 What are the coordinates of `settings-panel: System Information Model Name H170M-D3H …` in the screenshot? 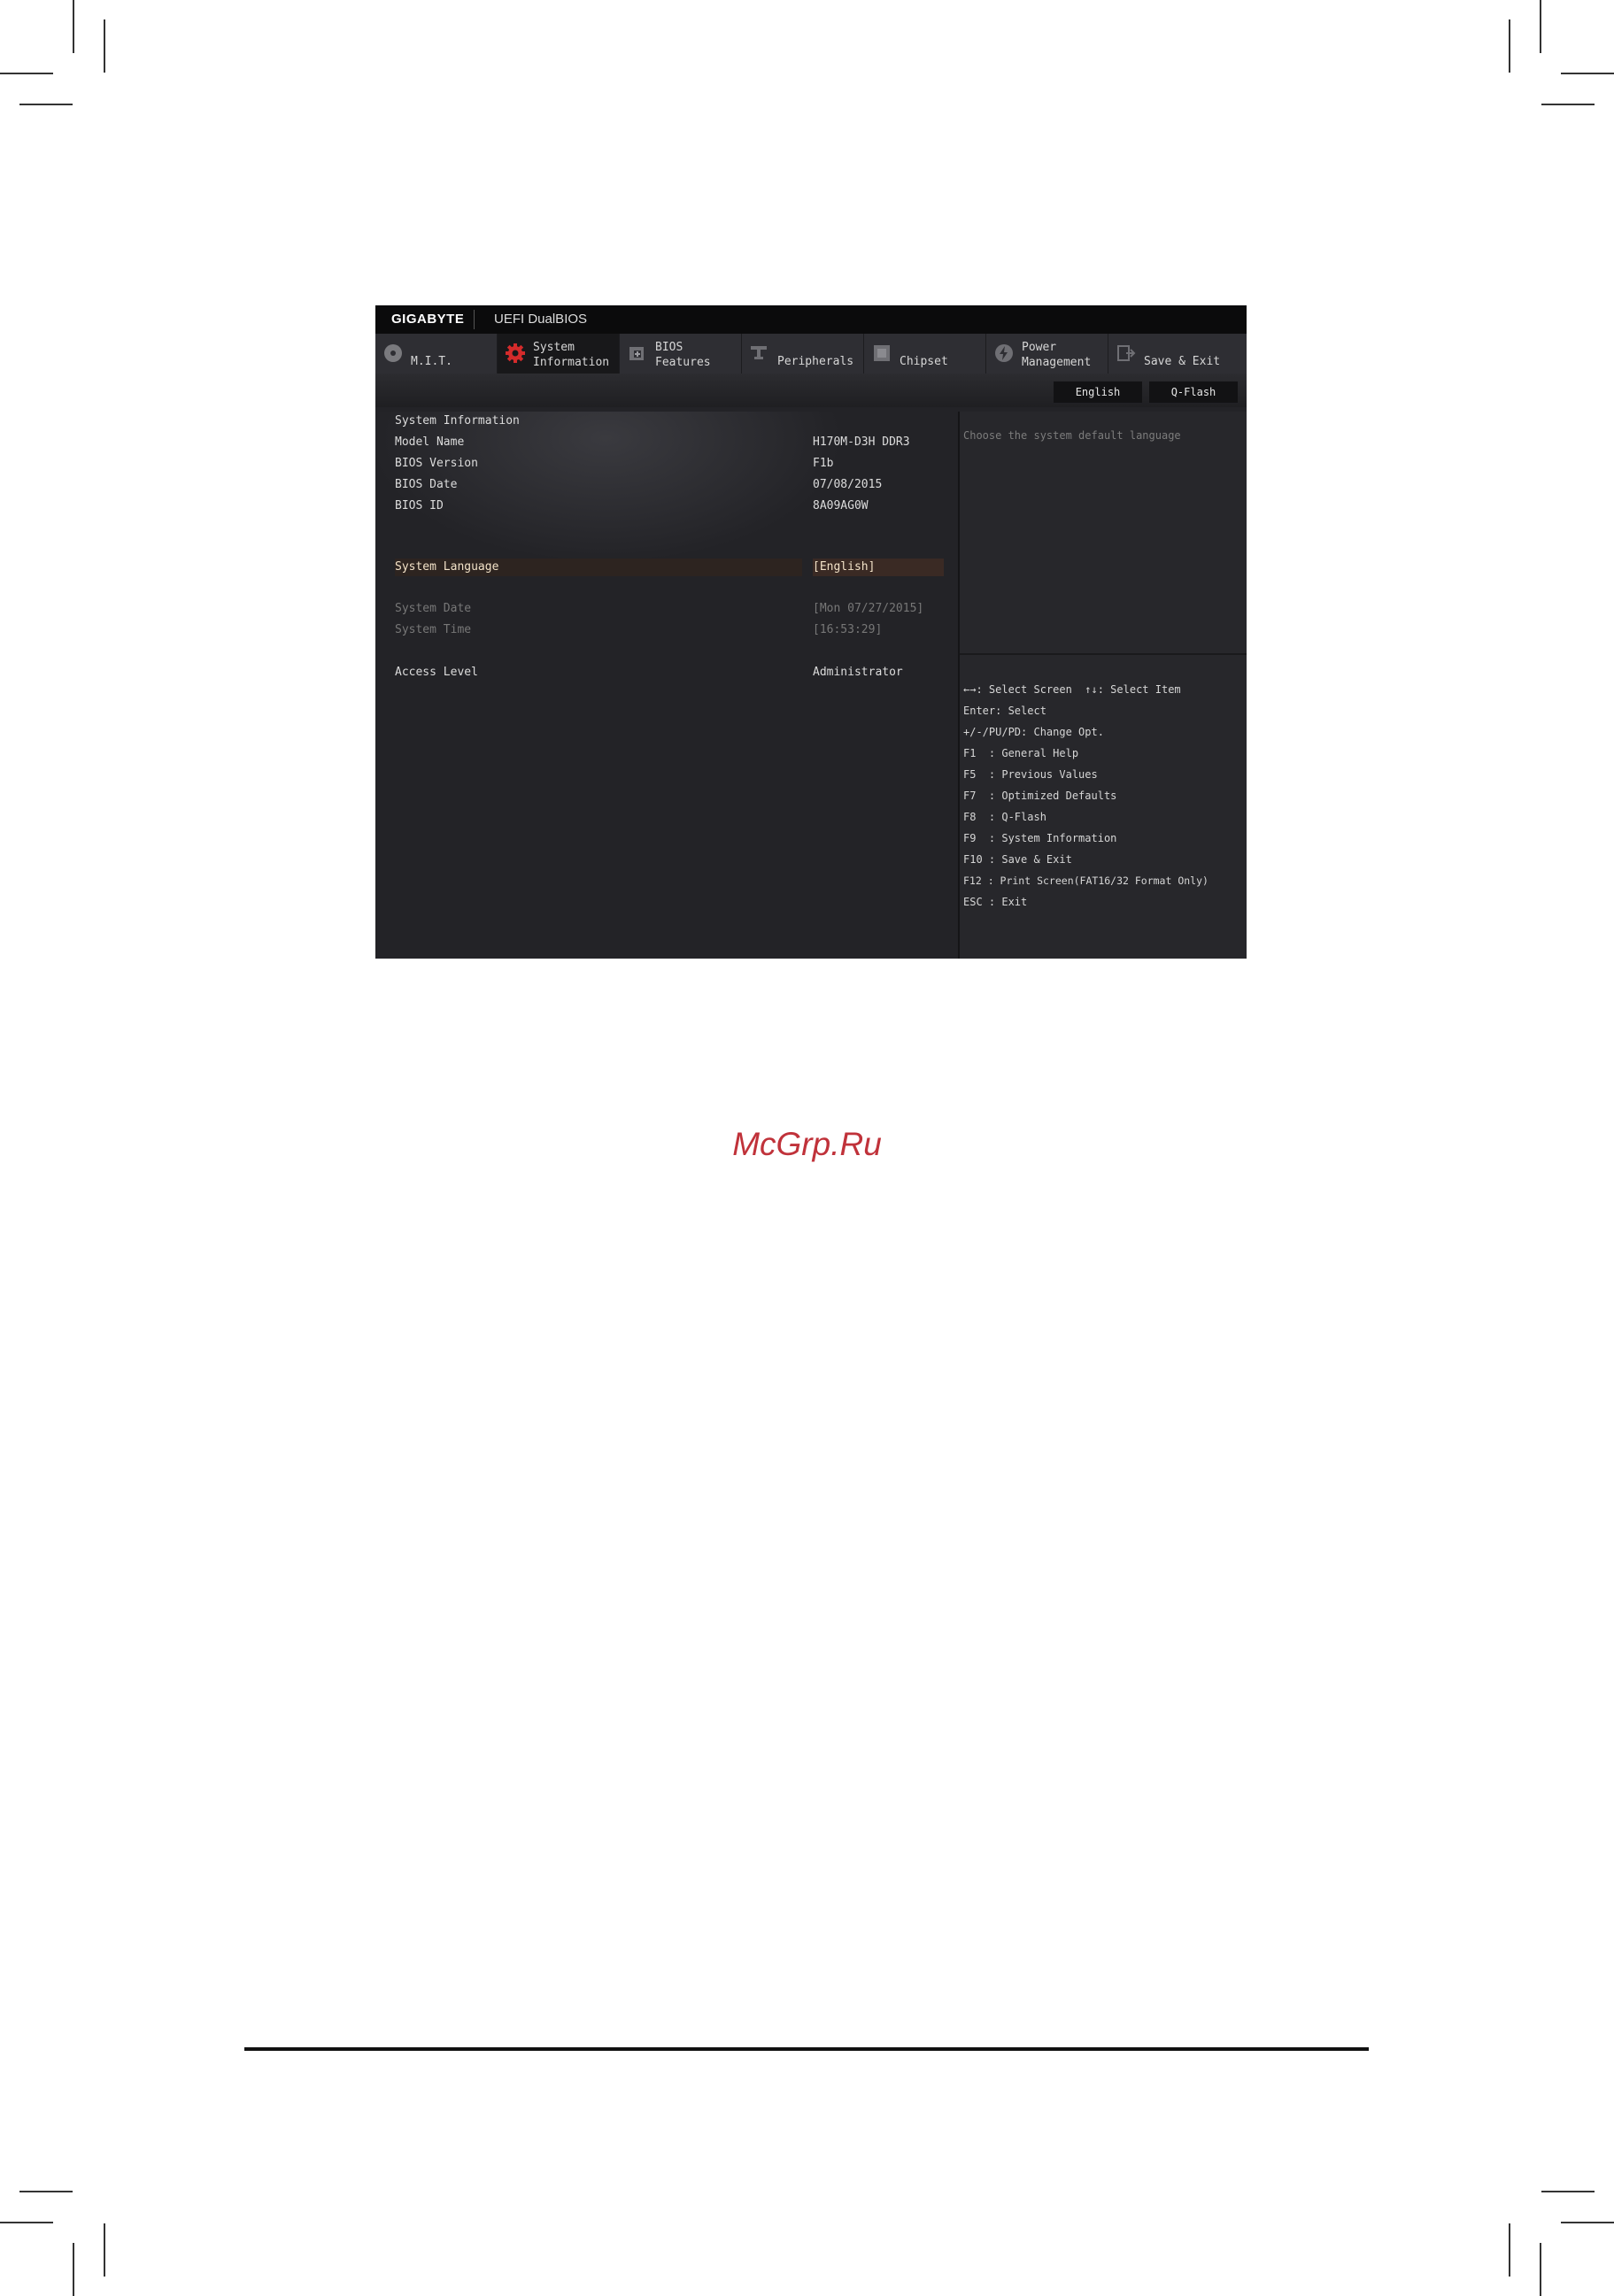 It's located at (666, 685).